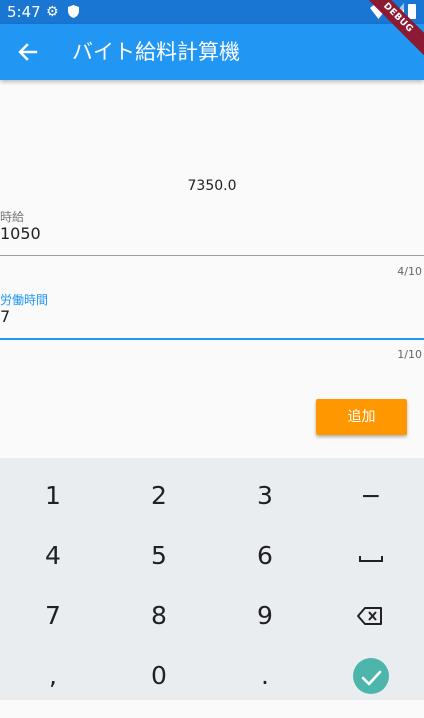 The height and width of the screenshot is (718, 424). Describe the element at coordinates (156, 52) in the screenshot. I see `page-title: バイト給料計算機` at that location.